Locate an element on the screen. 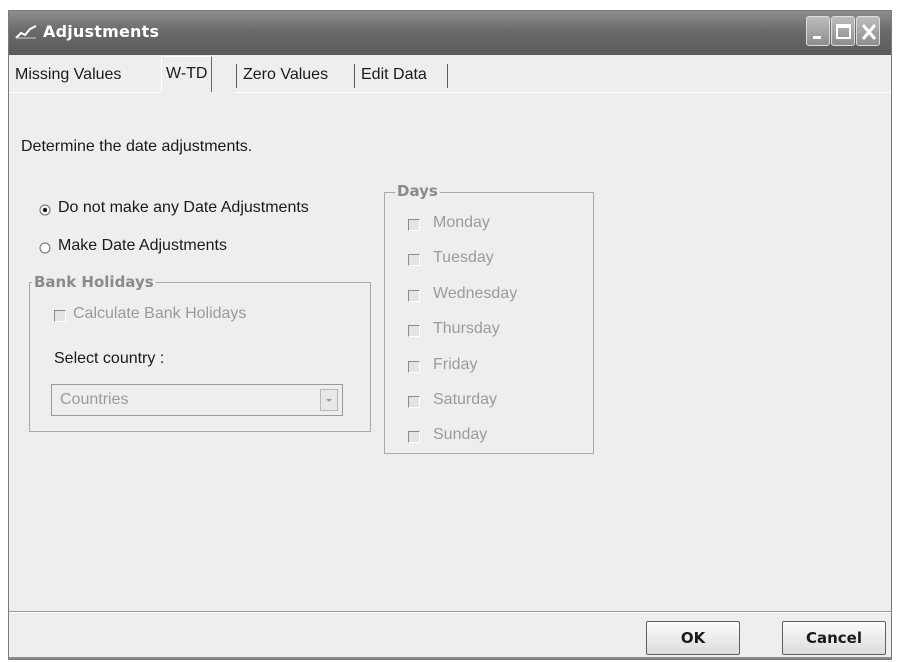 This screenshot has height=662, width=902. tab-w-td: W-TD is located at coordinates (187, 74).